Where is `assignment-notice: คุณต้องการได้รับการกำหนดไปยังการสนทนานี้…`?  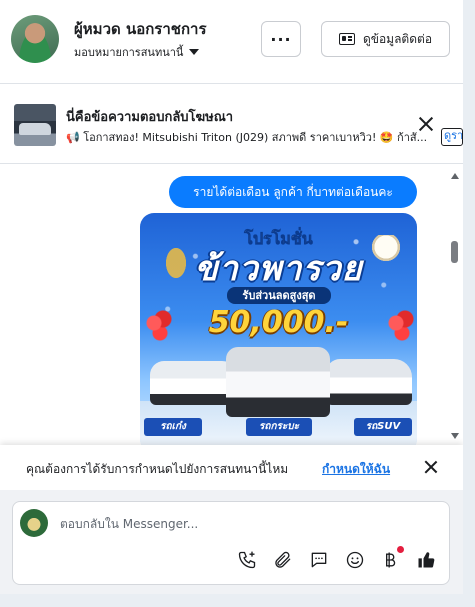
assignment-notice: คุณต้องการได้รับการกำหนดไปยังการสนทนานี้… is located at coordinates (231, 467).